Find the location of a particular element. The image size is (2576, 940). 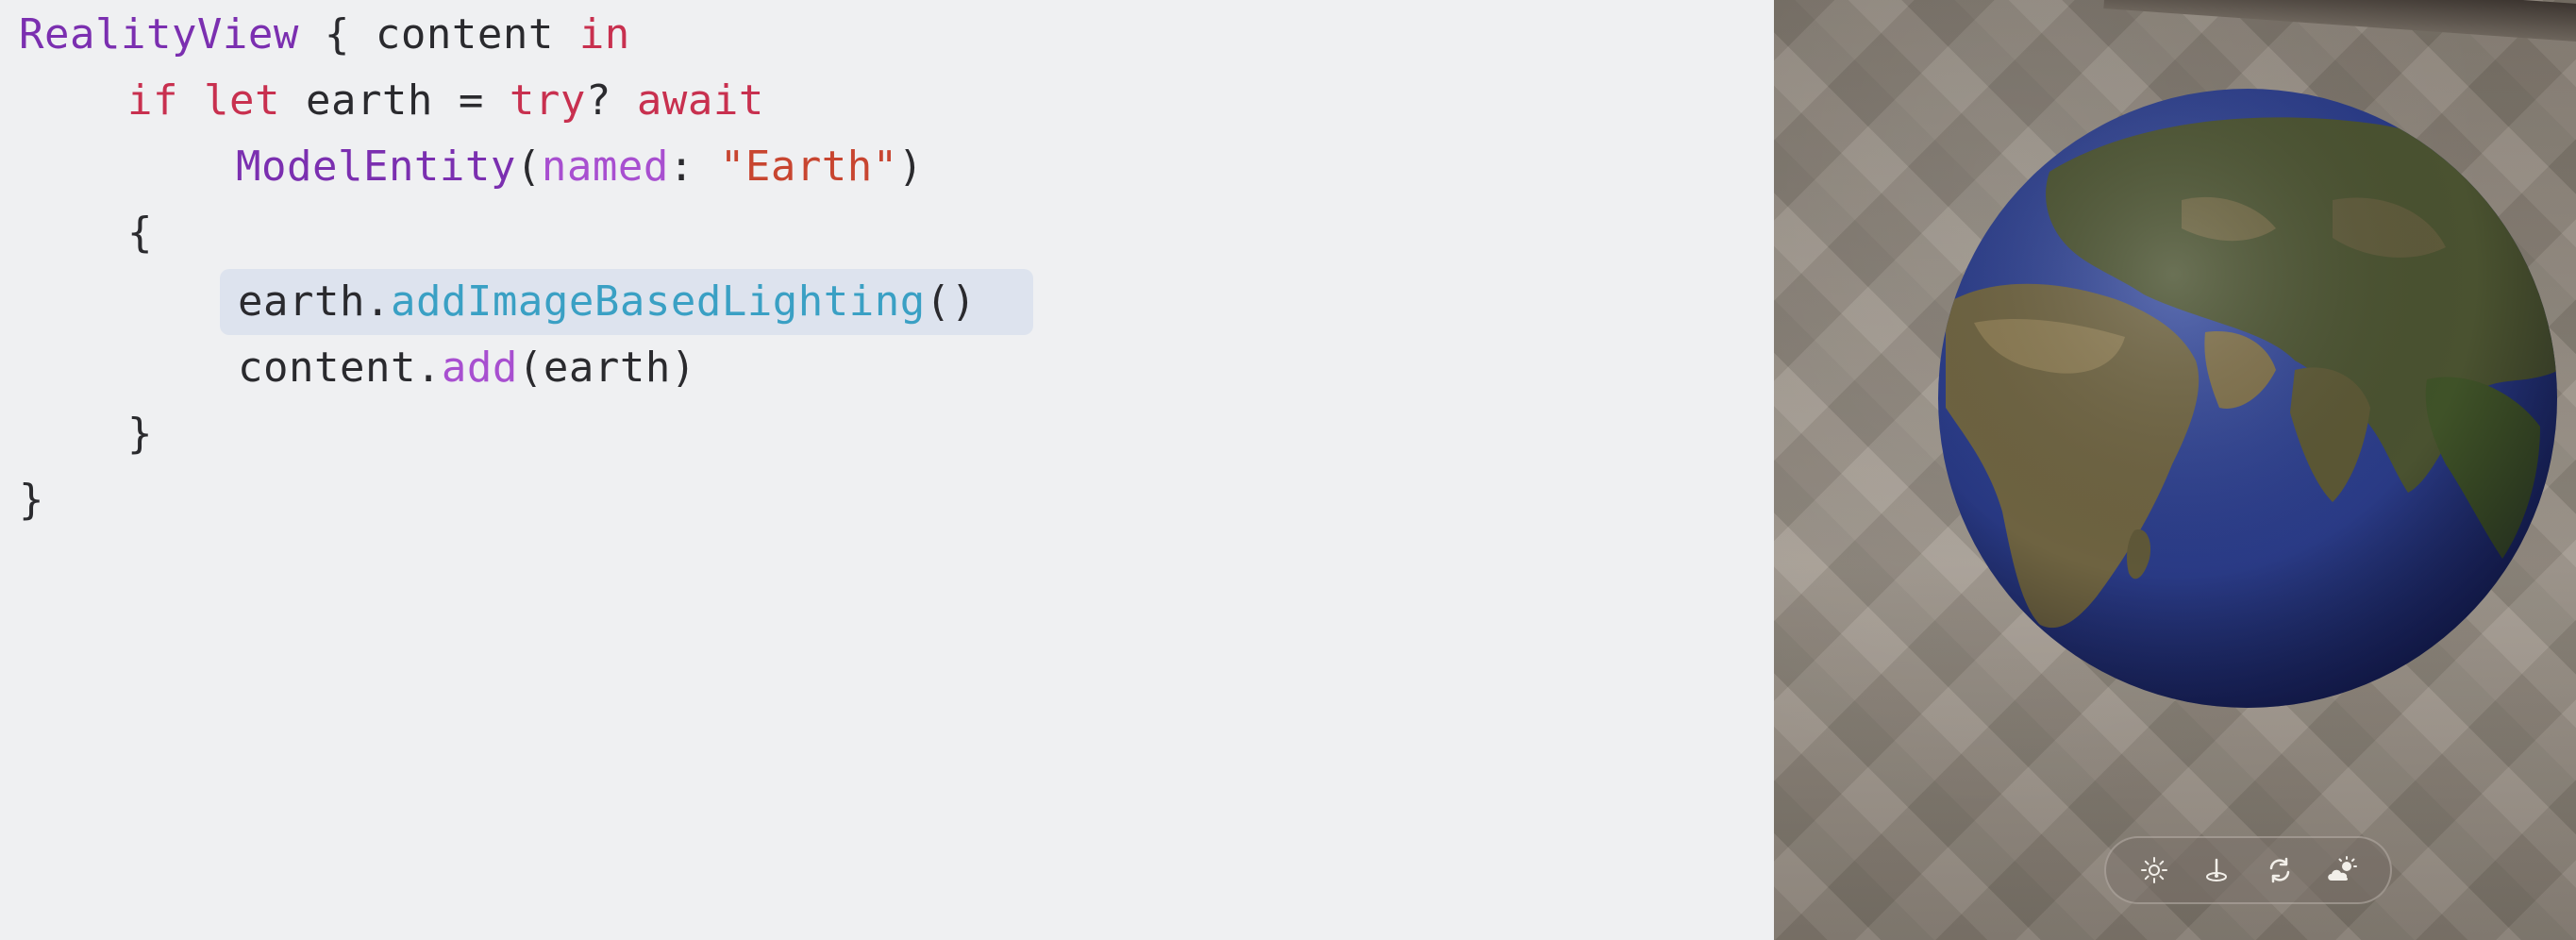

token-keyword: in is located at coordinates (604, 34).